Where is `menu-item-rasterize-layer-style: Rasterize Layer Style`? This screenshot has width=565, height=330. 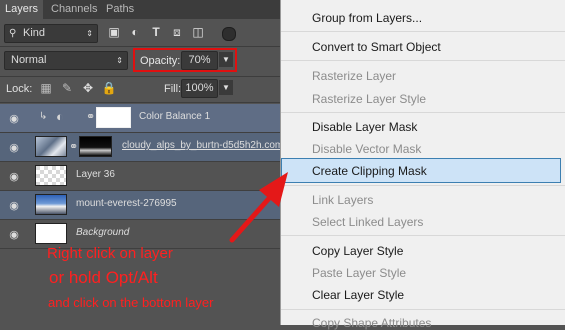 menu-item-rasterize-layer-style: Rasterize Layer Style is located at coordinates (369, 99).